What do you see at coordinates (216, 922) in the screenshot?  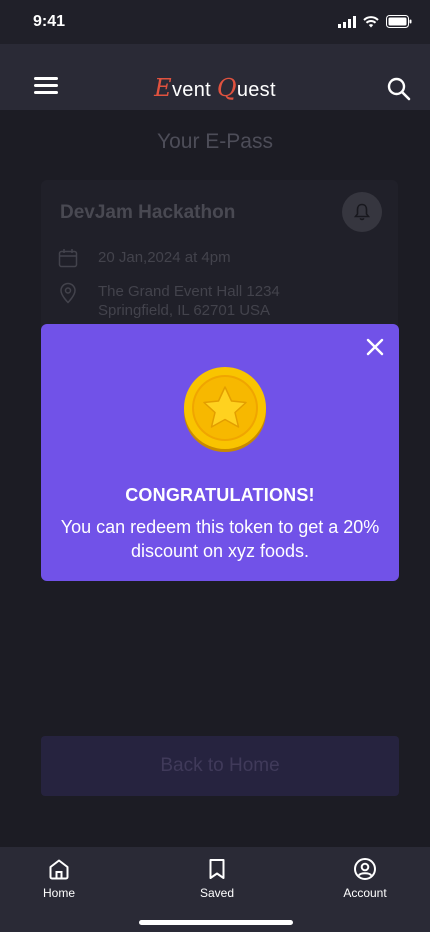 I see `home-indicator` at bounding box center [216, 922].